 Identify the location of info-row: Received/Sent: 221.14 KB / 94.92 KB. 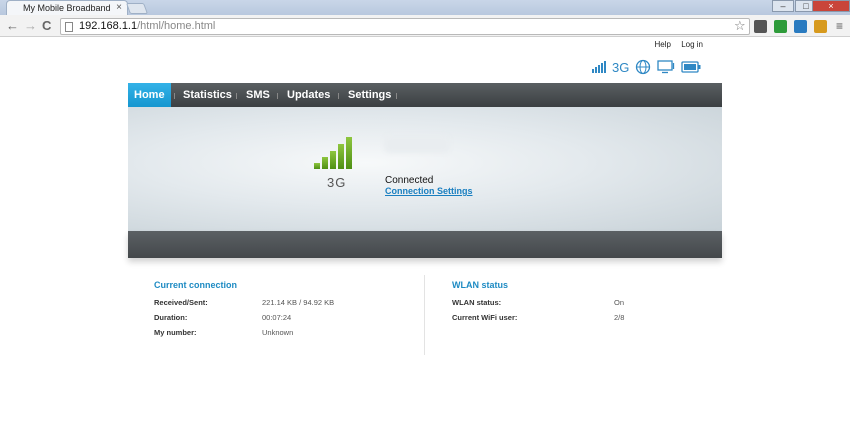
(284, 305).